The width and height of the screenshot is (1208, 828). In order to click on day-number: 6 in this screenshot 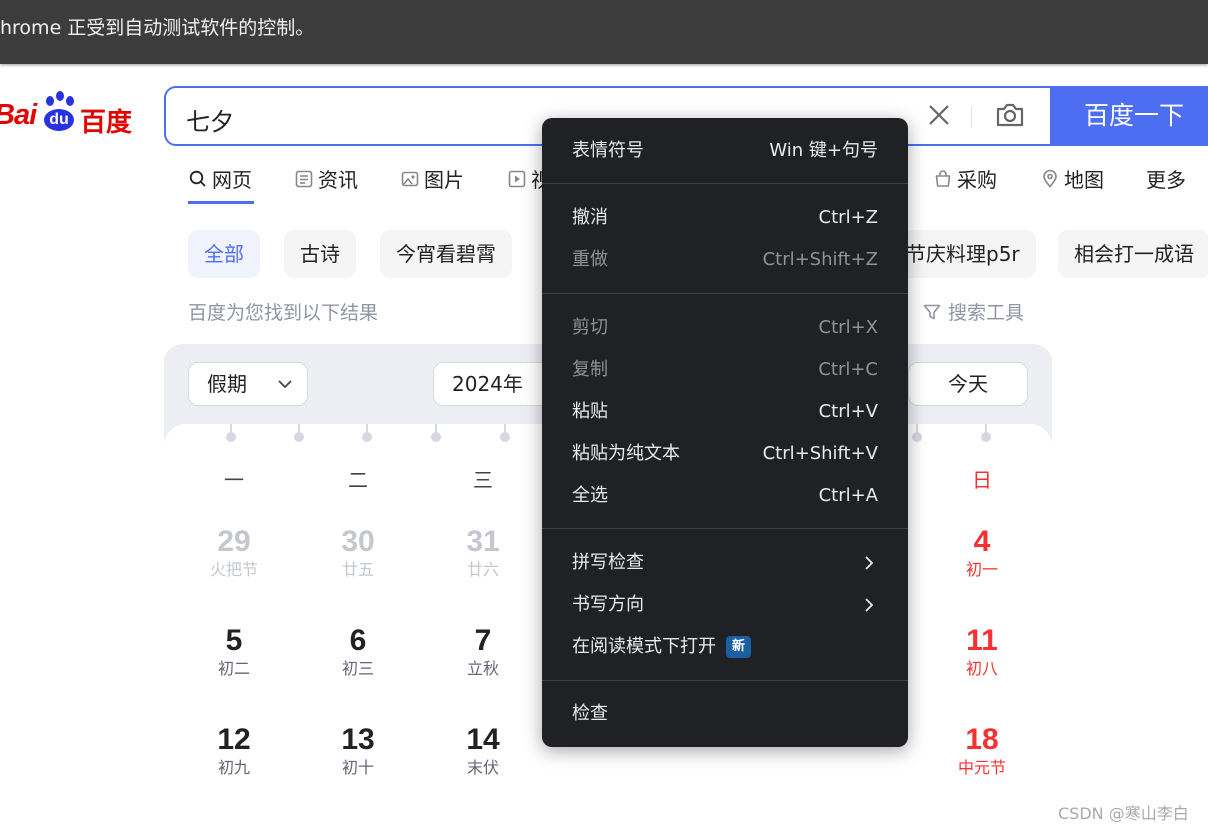, I will do `click(358, 640)`.